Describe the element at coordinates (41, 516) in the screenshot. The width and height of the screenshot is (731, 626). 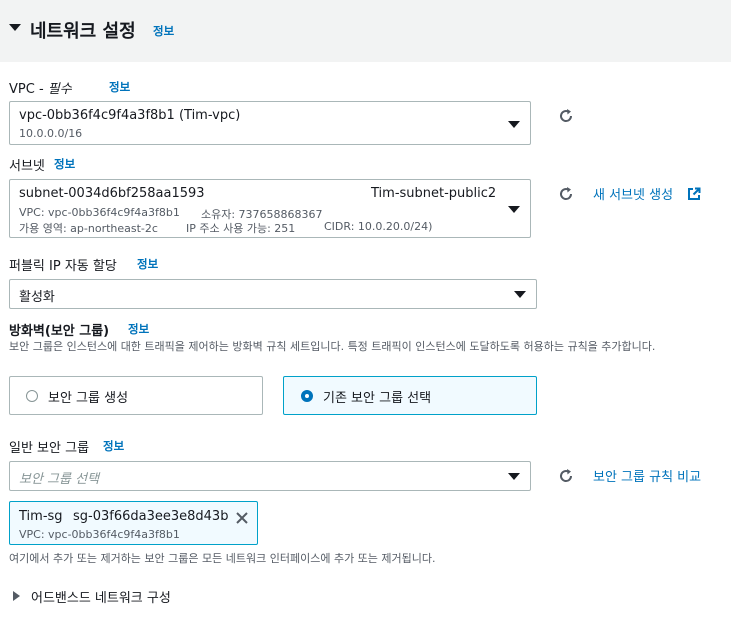
I see `token-sg-name: Tim-sg` at that location.